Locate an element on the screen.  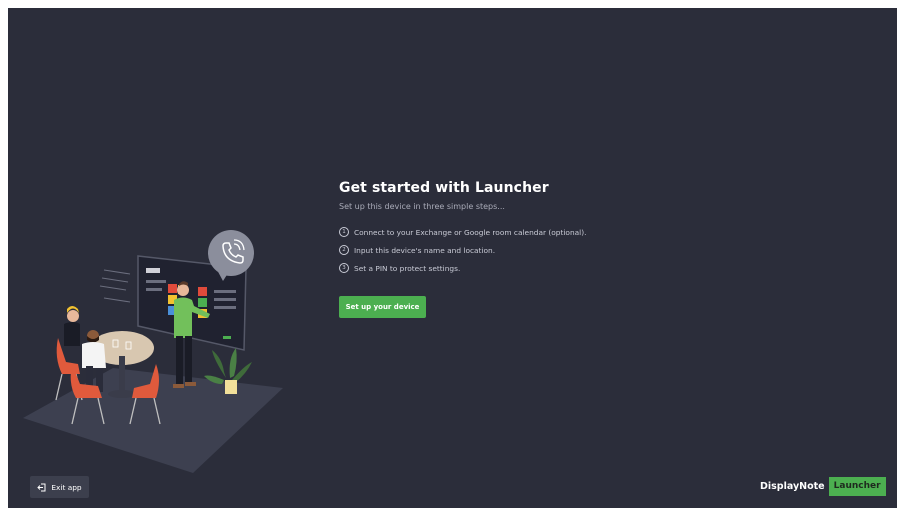
brand-product-badge: Launcher is located at coordinates (857, 486).